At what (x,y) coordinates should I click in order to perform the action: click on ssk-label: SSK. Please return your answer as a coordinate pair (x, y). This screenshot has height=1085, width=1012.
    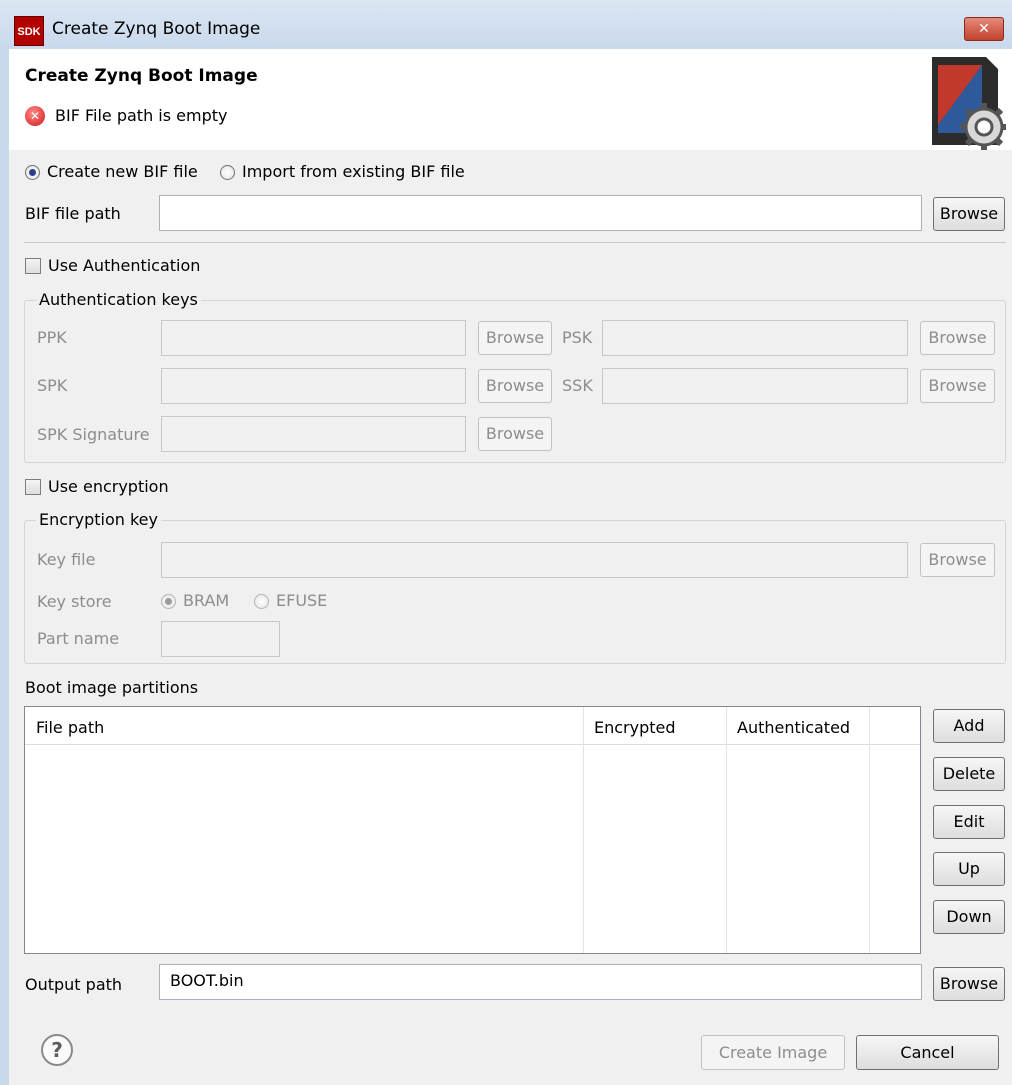
    Looking at the image, I should click on (577, 385).